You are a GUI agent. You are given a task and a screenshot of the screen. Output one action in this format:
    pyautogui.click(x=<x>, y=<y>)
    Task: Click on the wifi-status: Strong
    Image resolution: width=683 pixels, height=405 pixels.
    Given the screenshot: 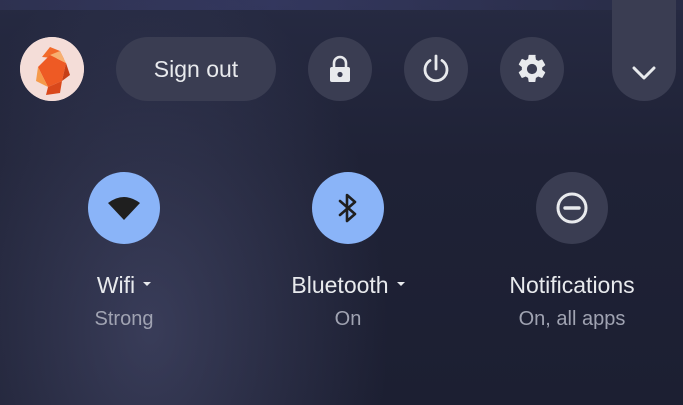 What is the action you would take?
    pyautogui.click(x=124, y=319)
    